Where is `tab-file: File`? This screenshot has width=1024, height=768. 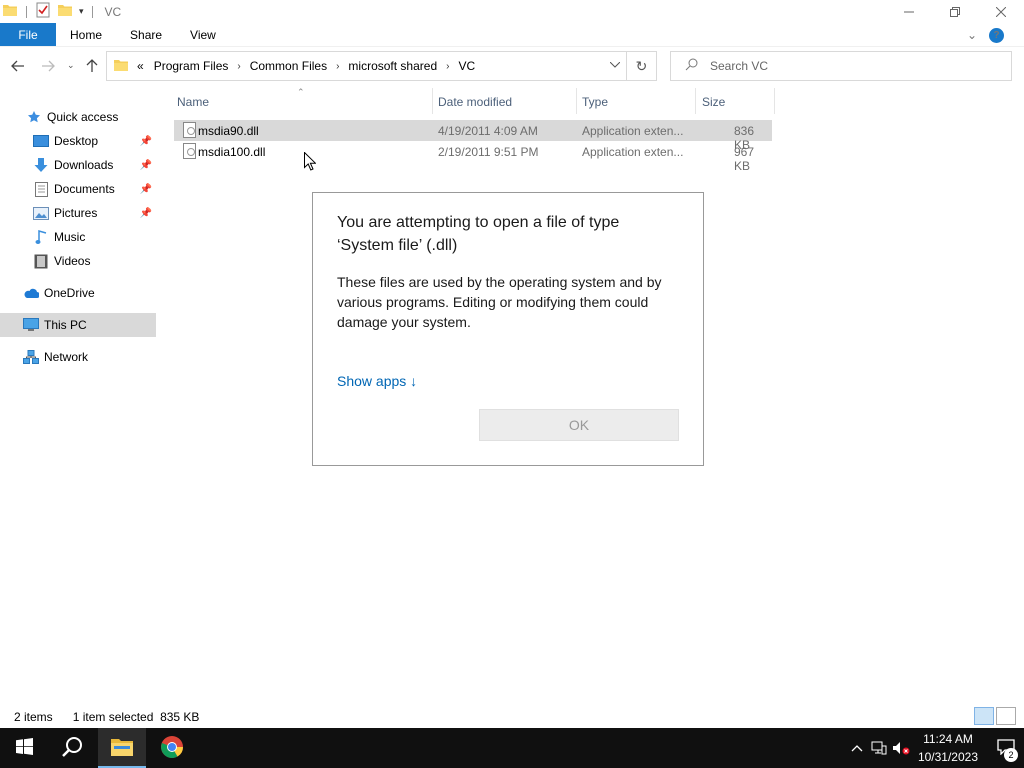 tab-file: File is located at coordinates (28, 34).